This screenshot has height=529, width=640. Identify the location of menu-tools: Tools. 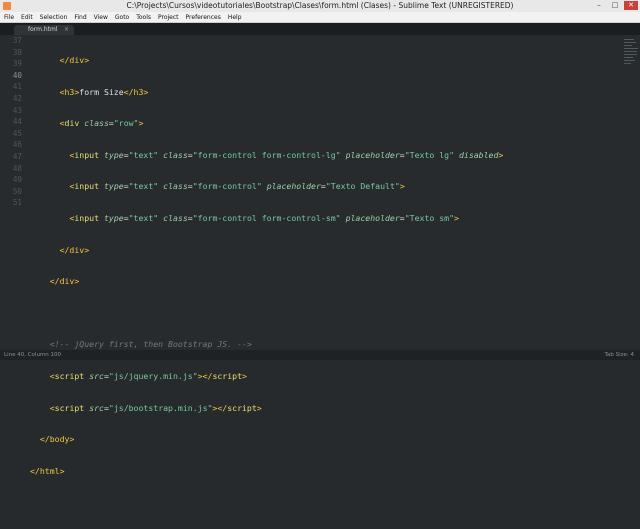
(143, 17).